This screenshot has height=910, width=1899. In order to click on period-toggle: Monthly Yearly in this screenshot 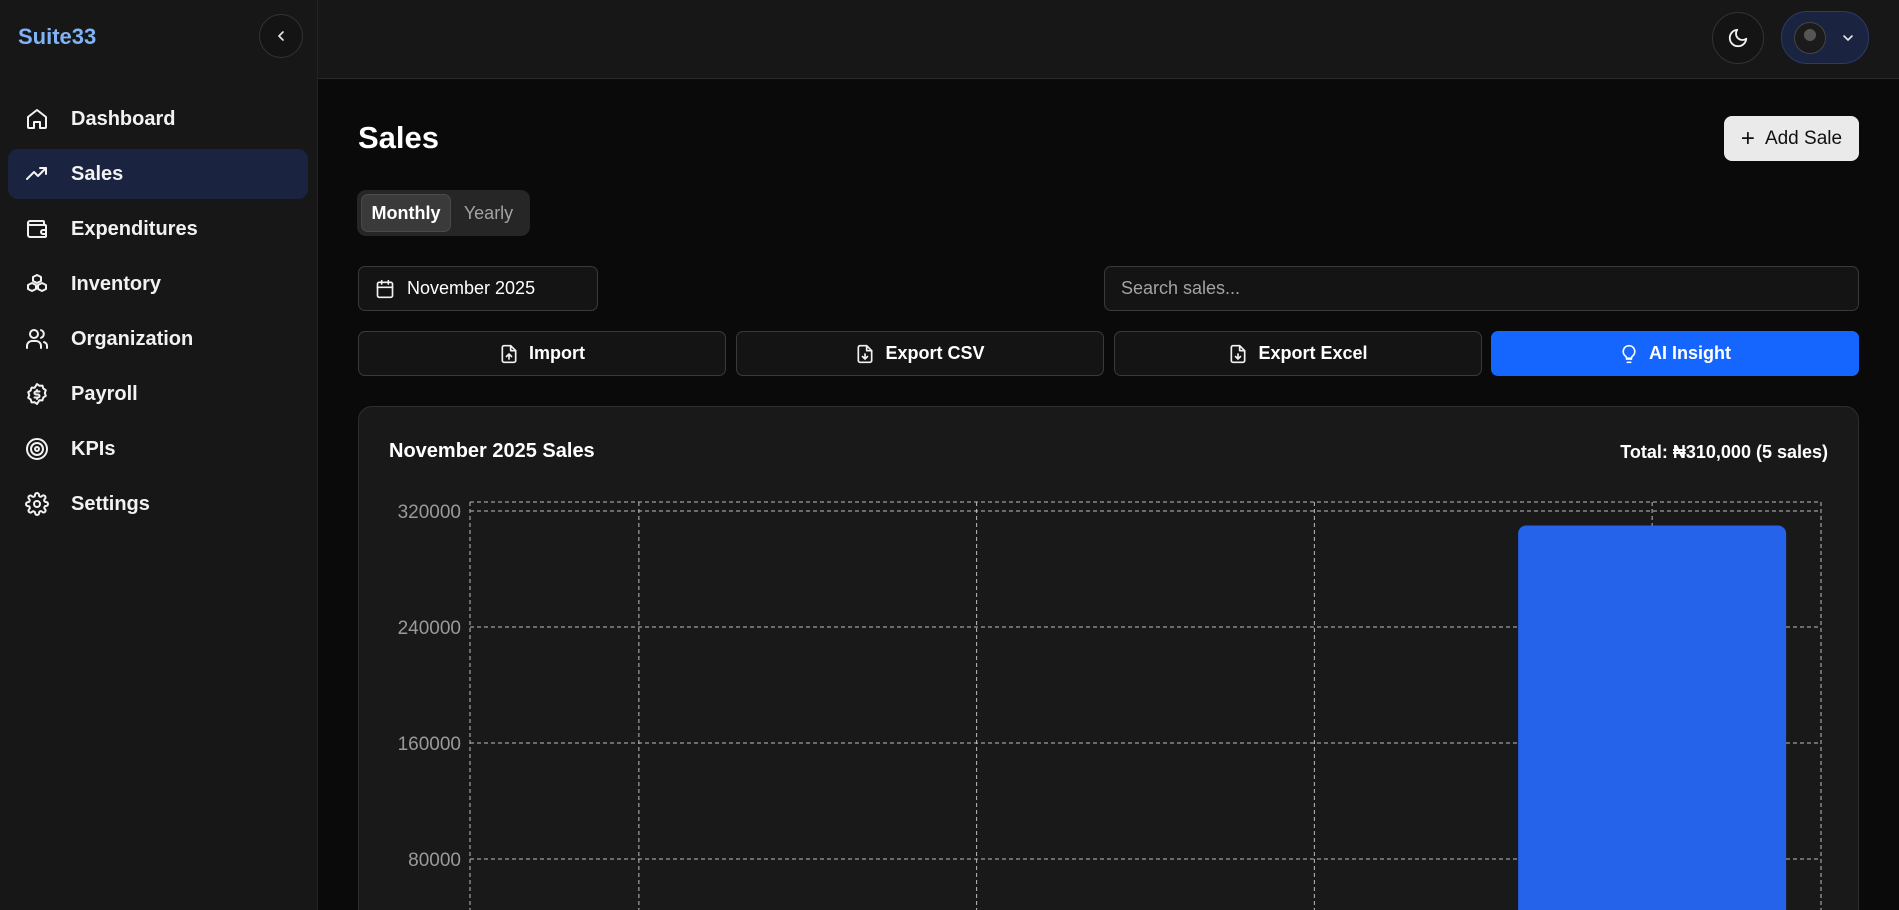, I will do `click(443, 213)`.